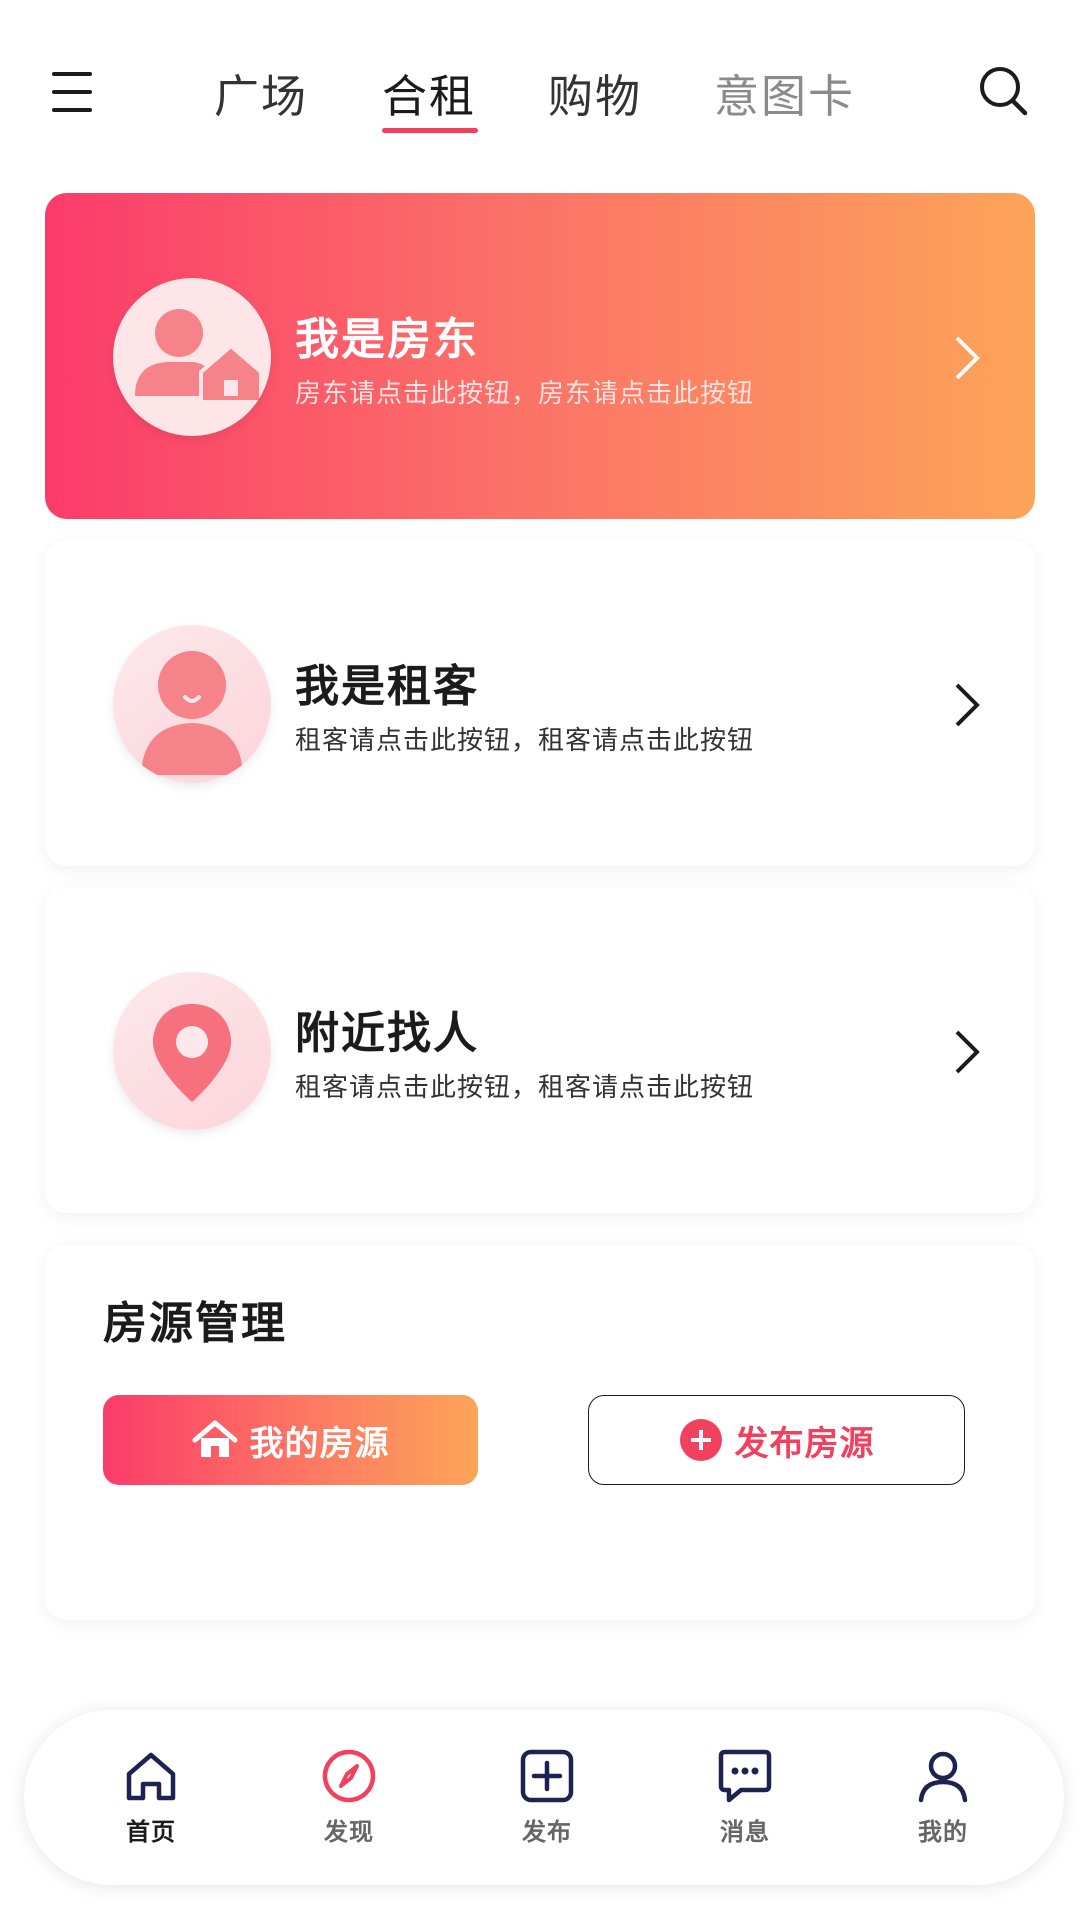 This screenshot has width=1080, height=1920. What do you see at coordinates (319, 1443) in the screenshot?
I see `my-listings-label: 我的房源` at bounding box center [319, 1443].